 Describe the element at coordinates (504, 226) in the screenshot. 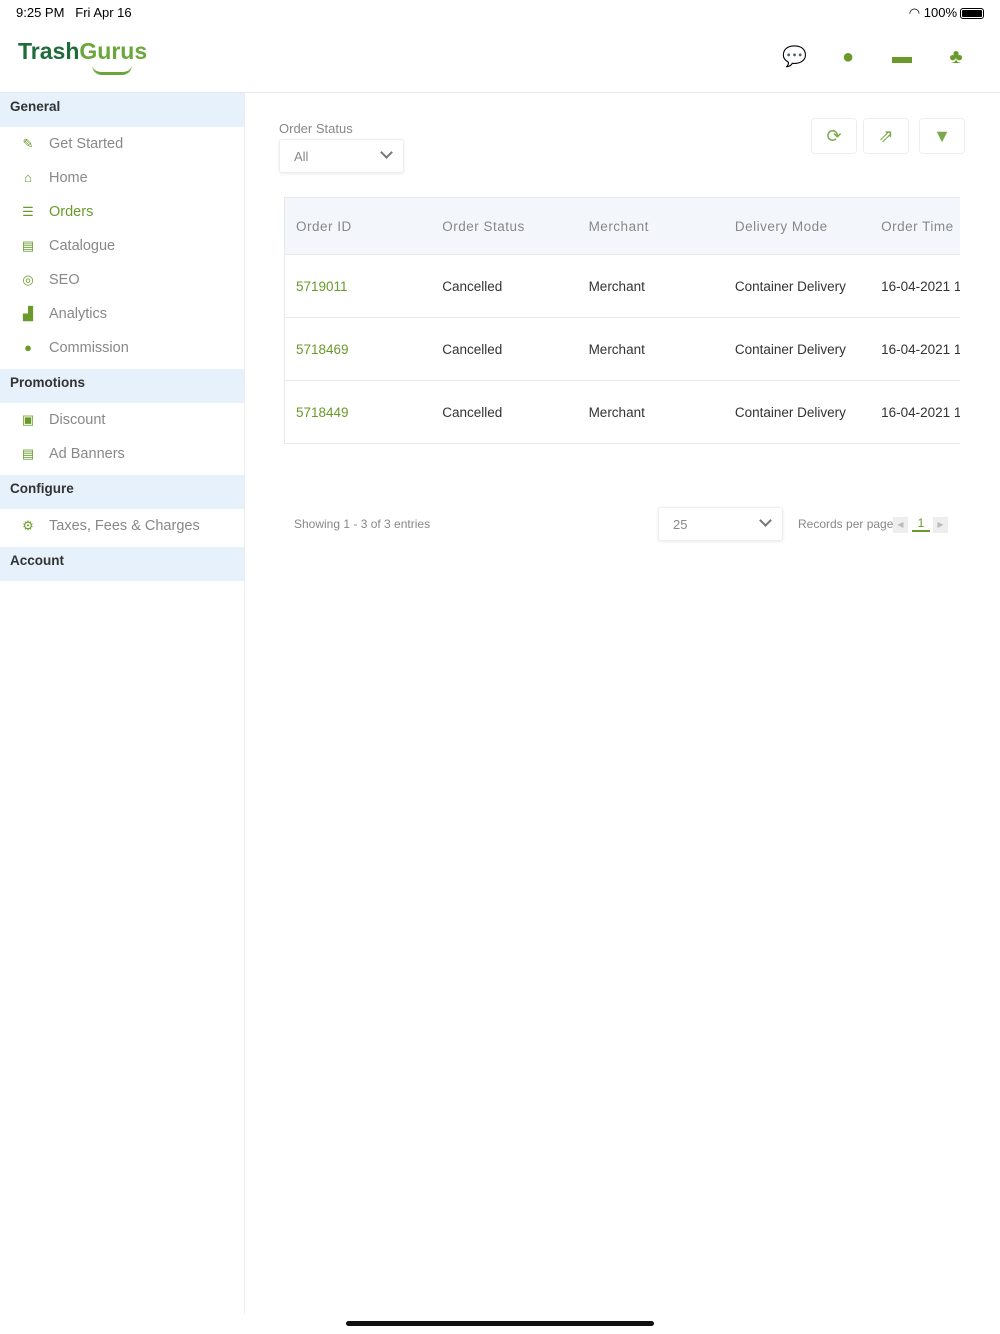

I see `col-order-status: Order Status` at that location.